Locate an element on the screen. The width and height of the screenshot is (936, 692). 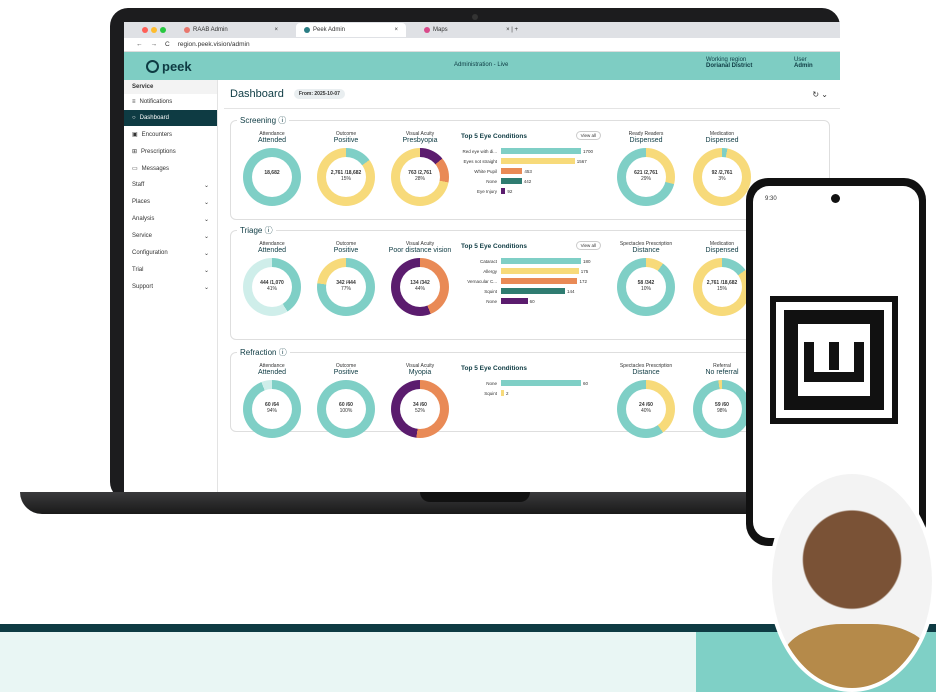
bar-row: Vernacular C... 172 is located at coordinates (531, 281).